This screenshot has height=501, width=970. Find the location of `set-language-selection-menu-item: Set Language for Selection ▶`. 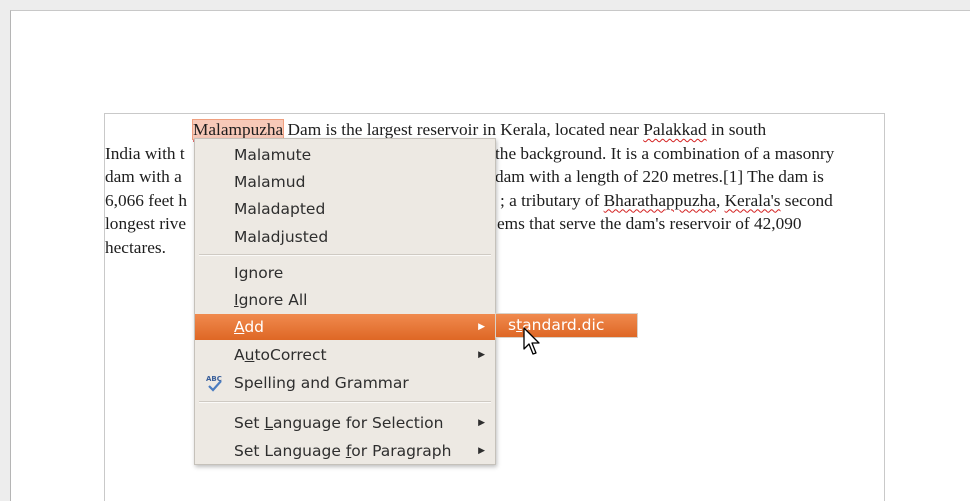

set-language-selection-menu-item: Set Language for Selection ▶ is located at coordinates (345, 423).